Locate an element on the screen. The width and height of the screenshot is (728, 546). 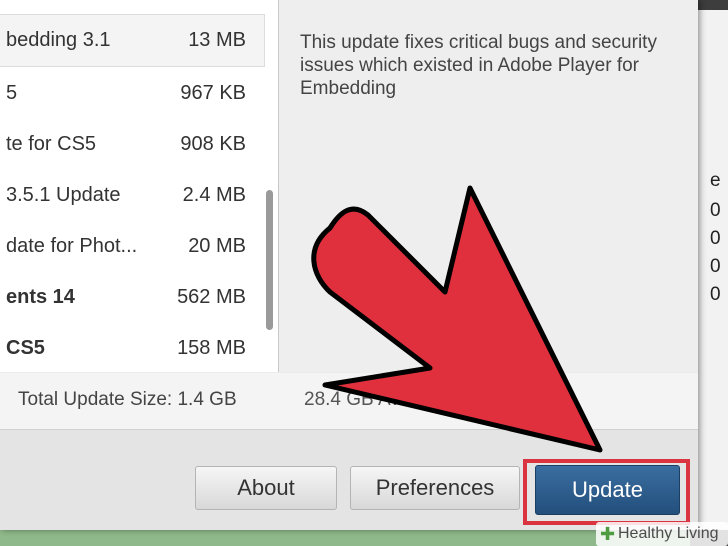
free-space-label: 28.4 GB Ava is located at coordinates (357, 399).